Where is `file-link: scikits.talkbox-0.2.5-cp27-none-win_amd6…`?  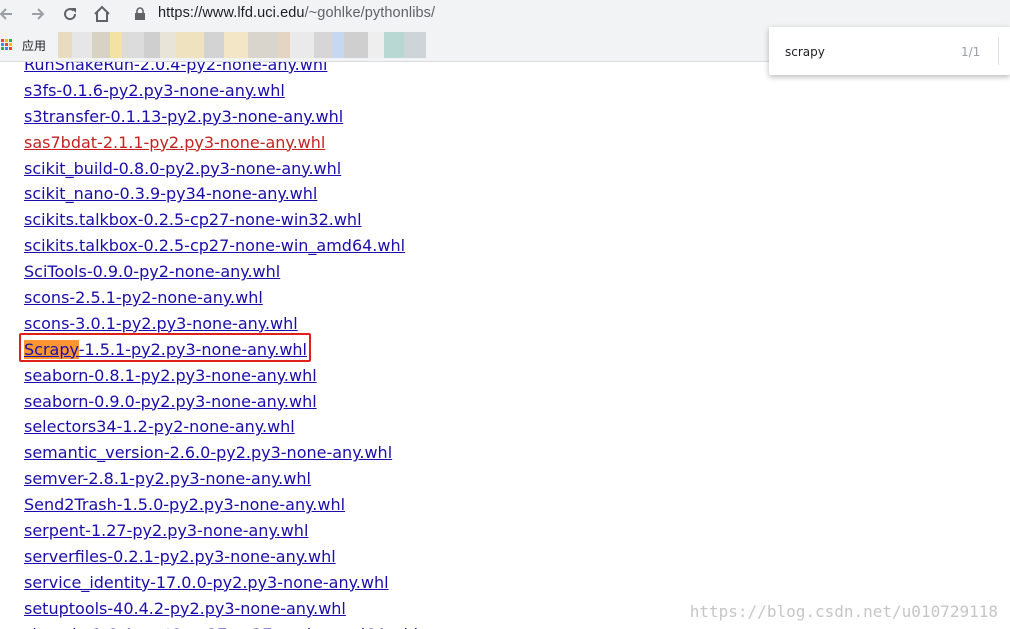
file-link: scikits.talkbox-0.2.5-cp27-none-win_amd6… is located at coordinates (214, 245).